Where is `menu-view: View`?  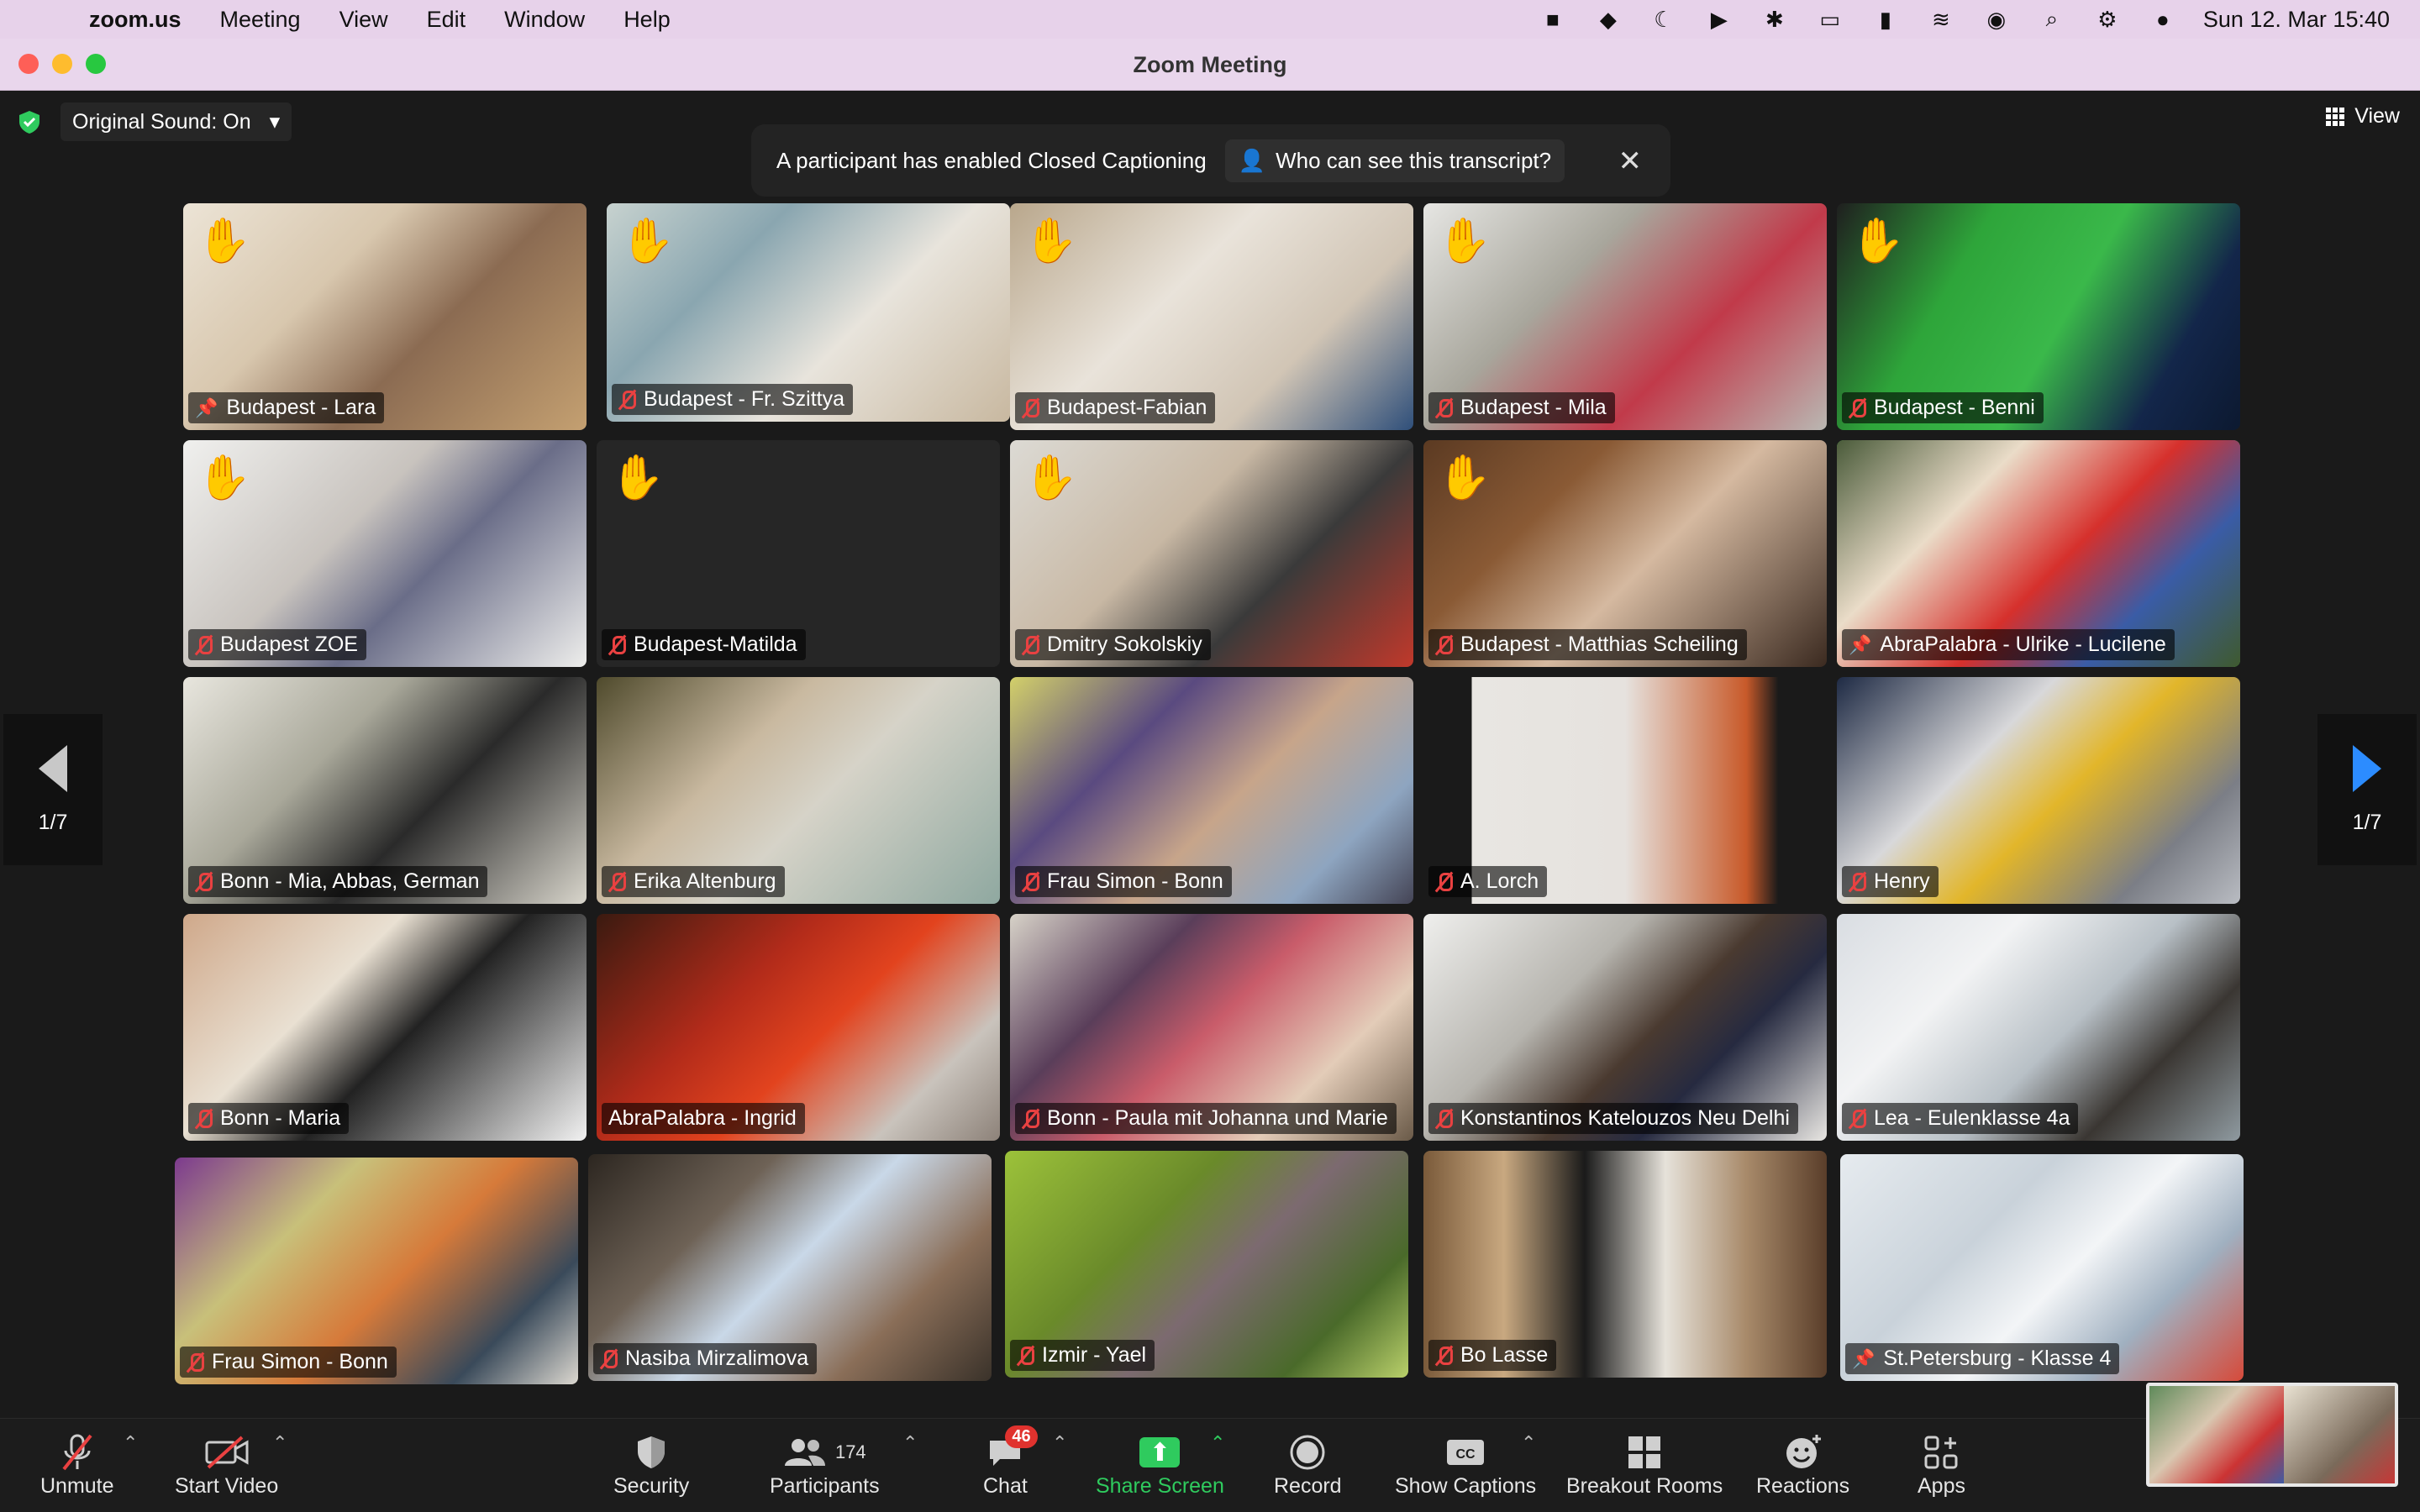
menu-view: View is located at coordinates (363, 20).